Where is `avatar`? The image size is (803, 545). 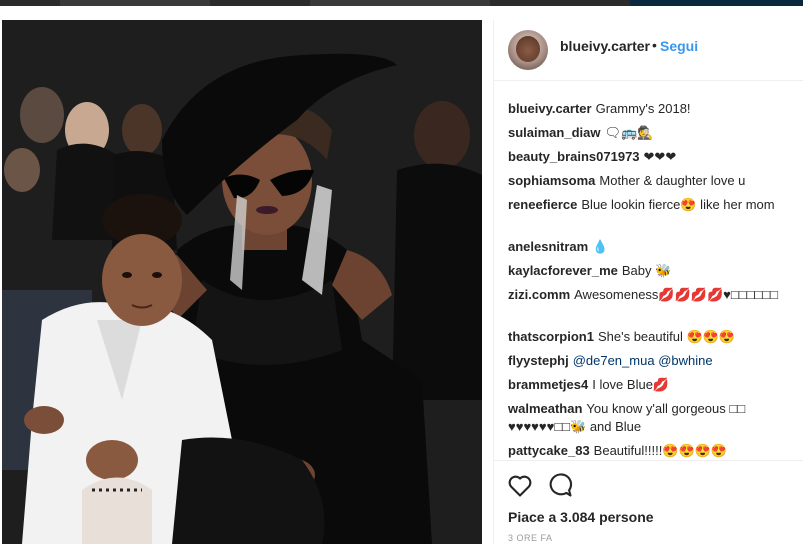
avatar is located at coordinates (528, 50).